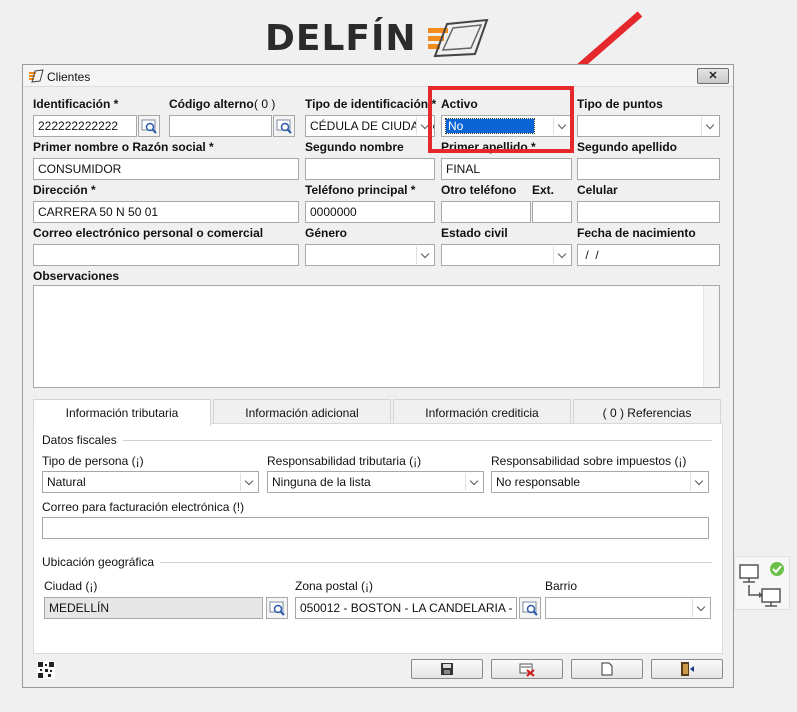 The width and height of the screenshot is (797, 712). Describe the element at coordinates (561, 586) in the screenshot. I see `barrio-label: Barrio` at that location.